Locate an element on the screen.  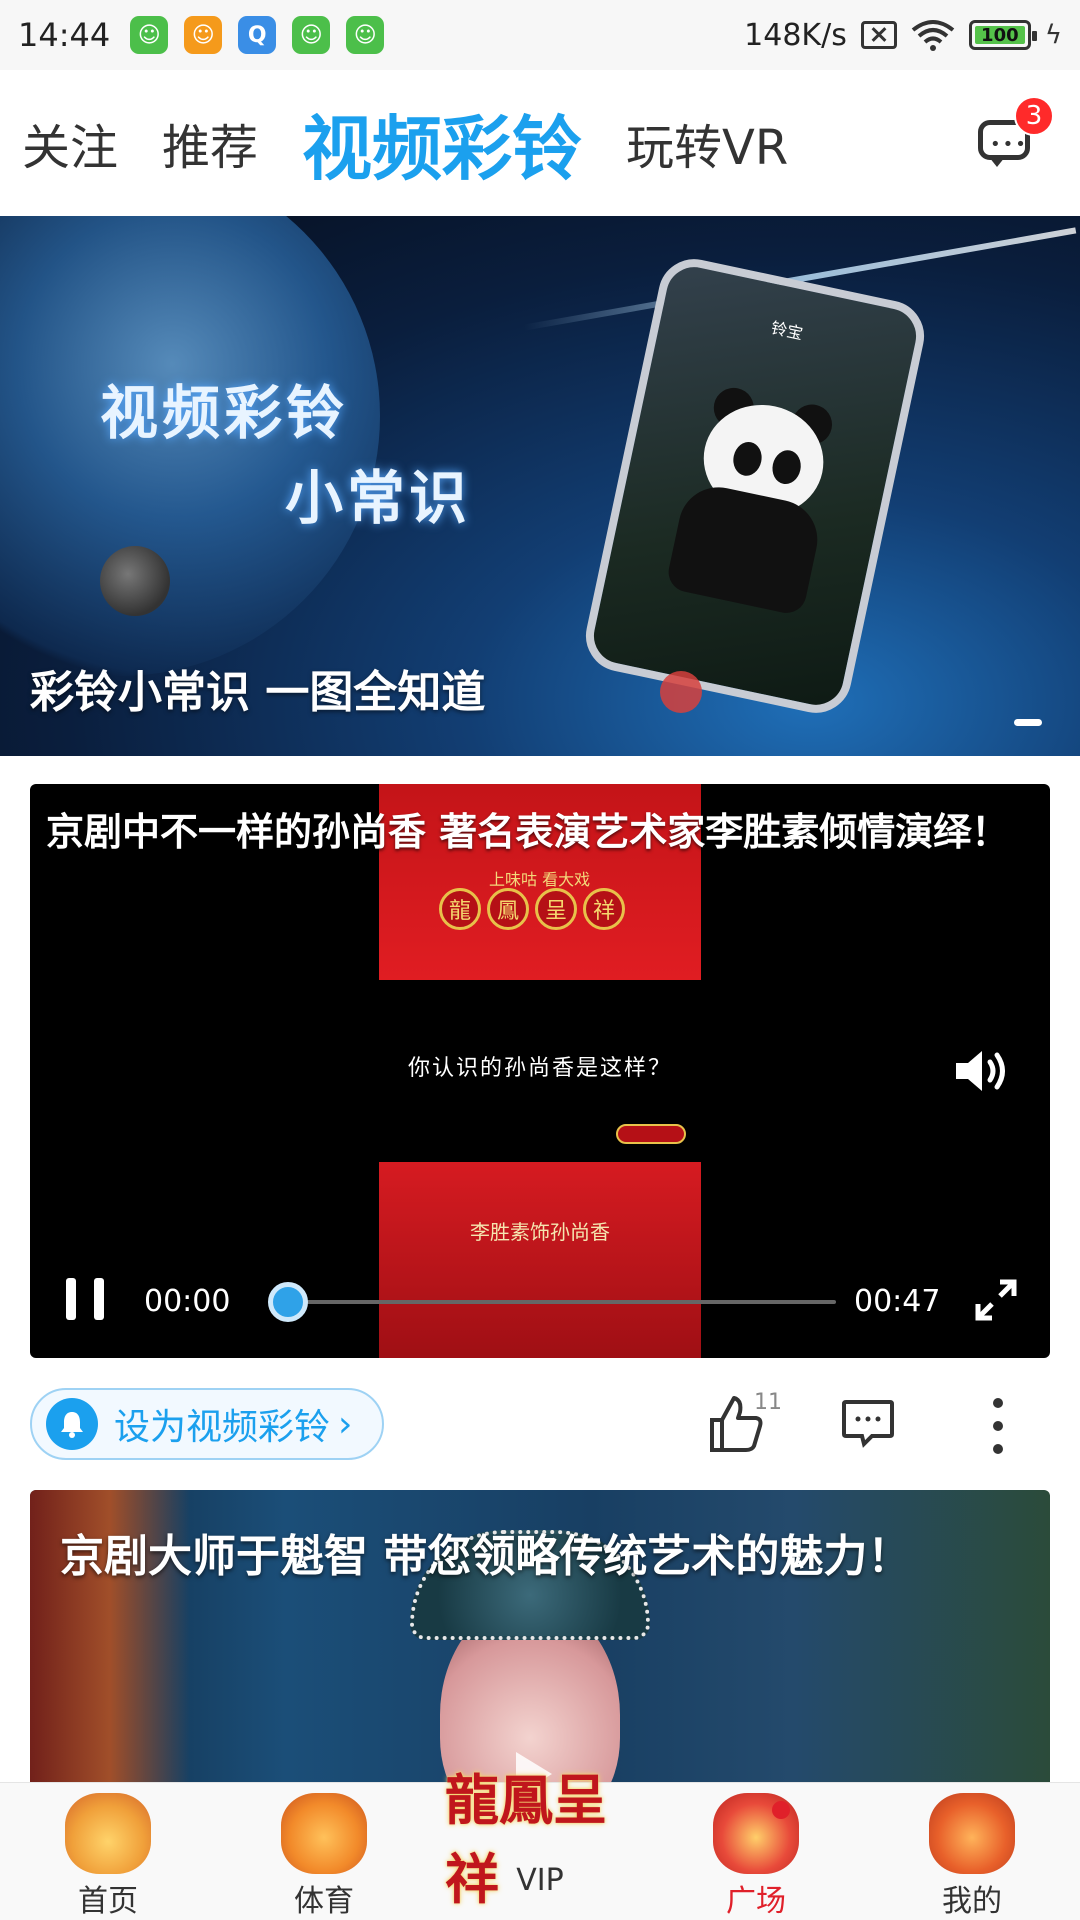
nav-home: 首页 is located at coordinates (108, 1851).